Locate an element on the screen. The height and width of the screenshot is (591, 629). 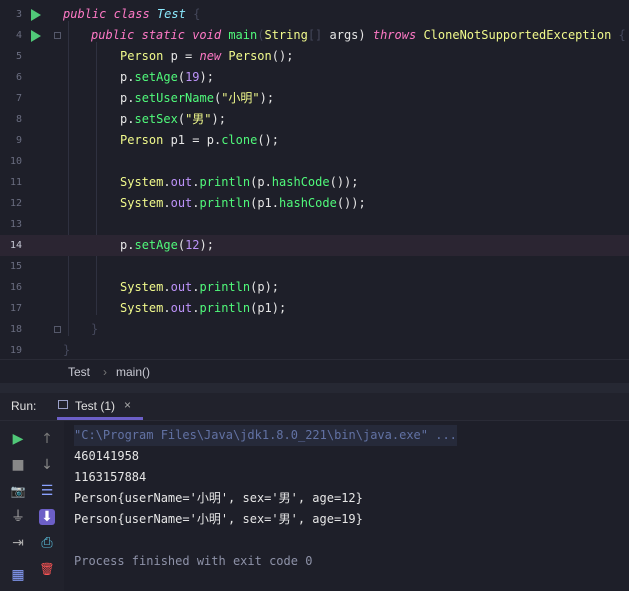
brackets: [] is located at coordinates (315, 35).